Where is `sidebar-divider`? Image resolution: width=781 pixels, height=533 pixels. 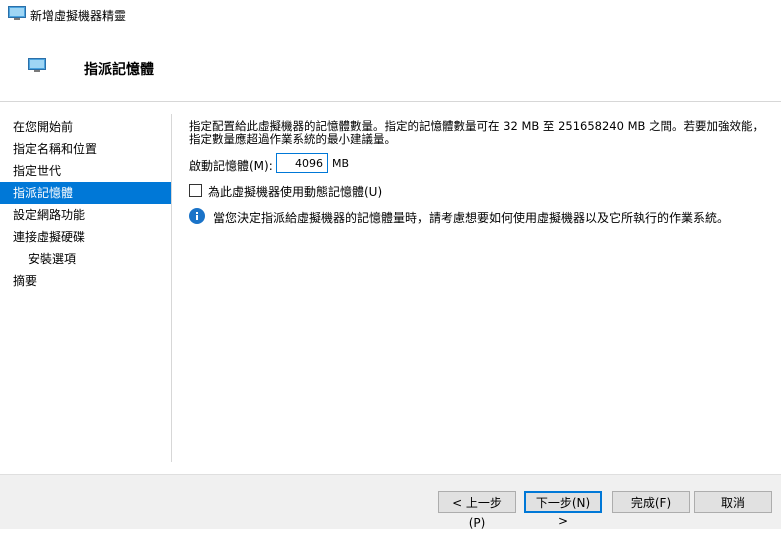
sidebar-divider is located at coordinates (171, 288).